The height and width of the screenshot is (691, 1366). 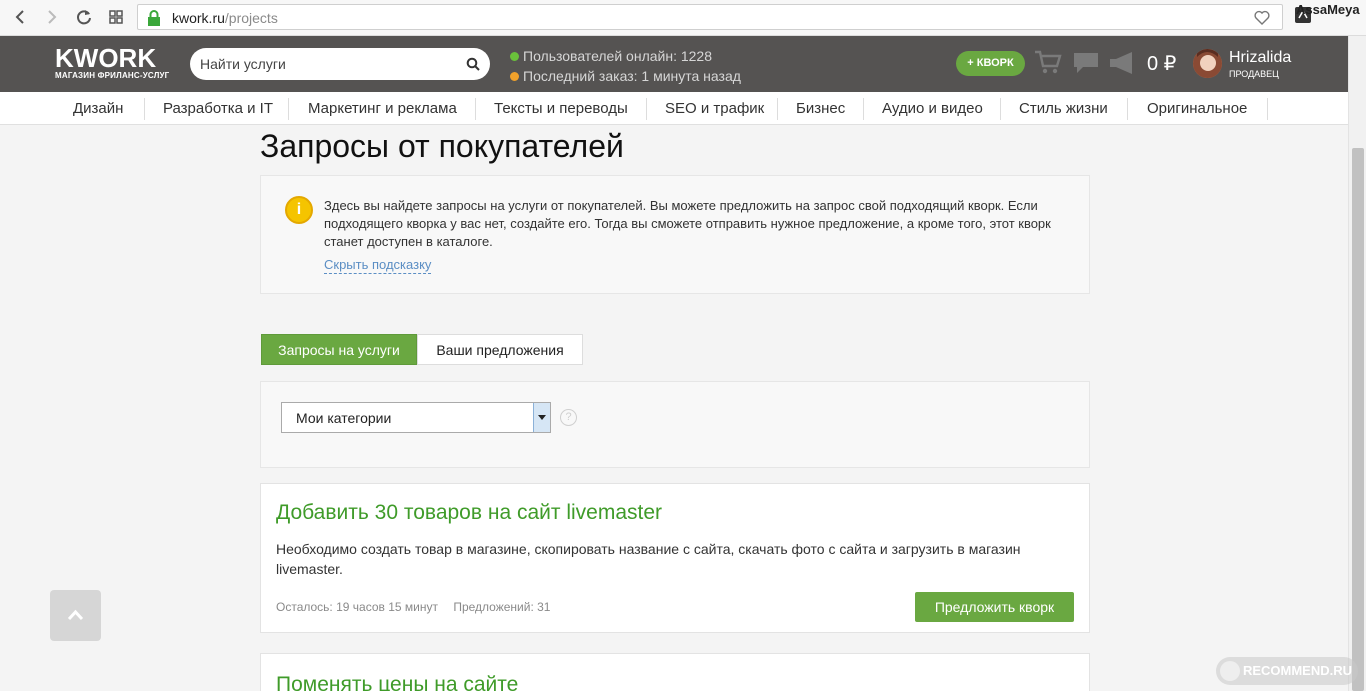 I want to click on category-business: Бизнес, so click(x=820, y=108).